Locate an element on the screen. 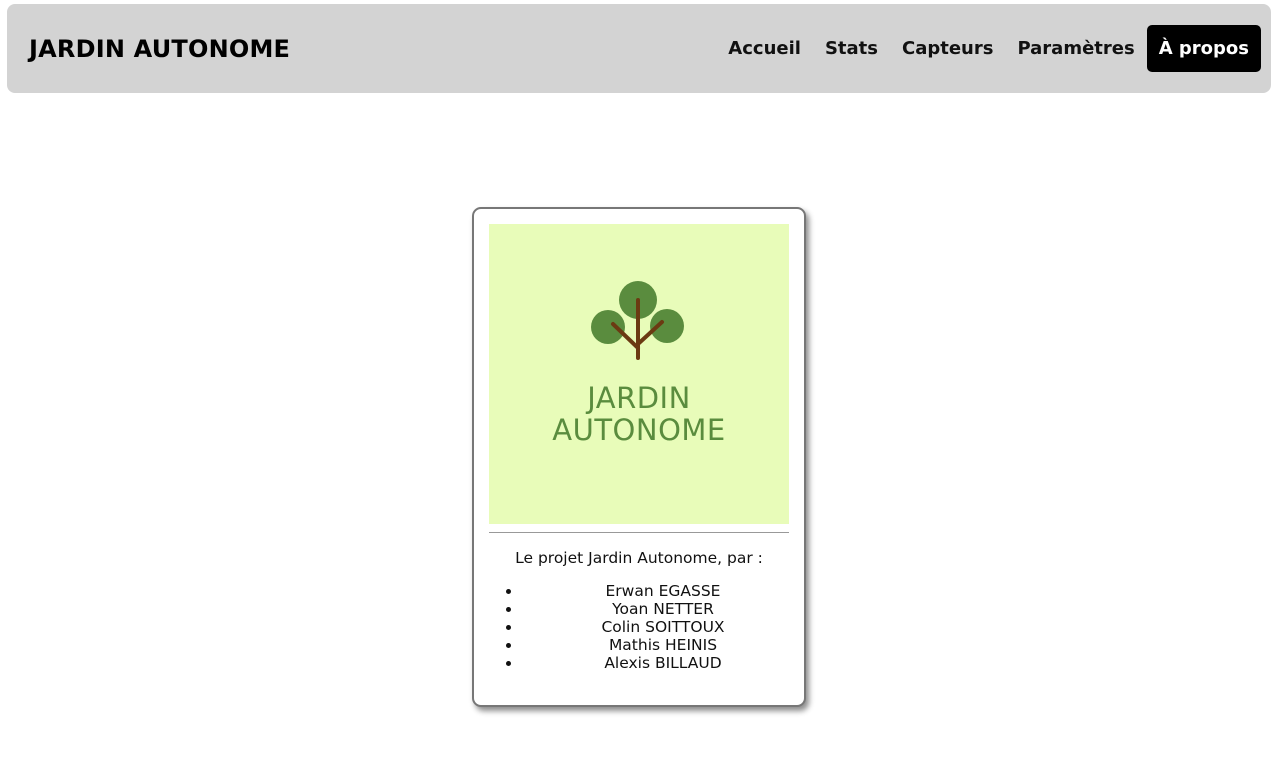 This screenshot has width=1277, height=768. logo-title: JARDIN AUTONOME is located at coordinates (639, 414).